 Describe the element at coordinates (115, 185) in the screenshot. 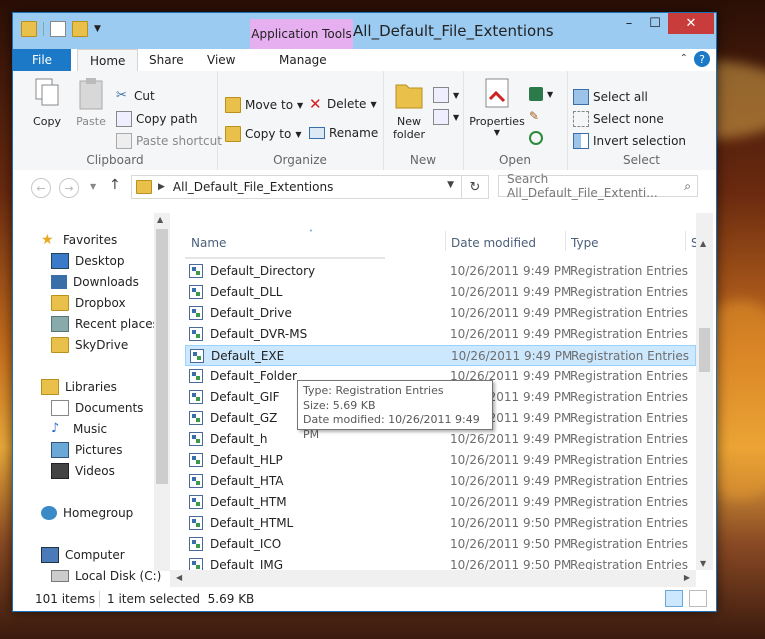

I see `up-arrow-icon: ↑` at that location.